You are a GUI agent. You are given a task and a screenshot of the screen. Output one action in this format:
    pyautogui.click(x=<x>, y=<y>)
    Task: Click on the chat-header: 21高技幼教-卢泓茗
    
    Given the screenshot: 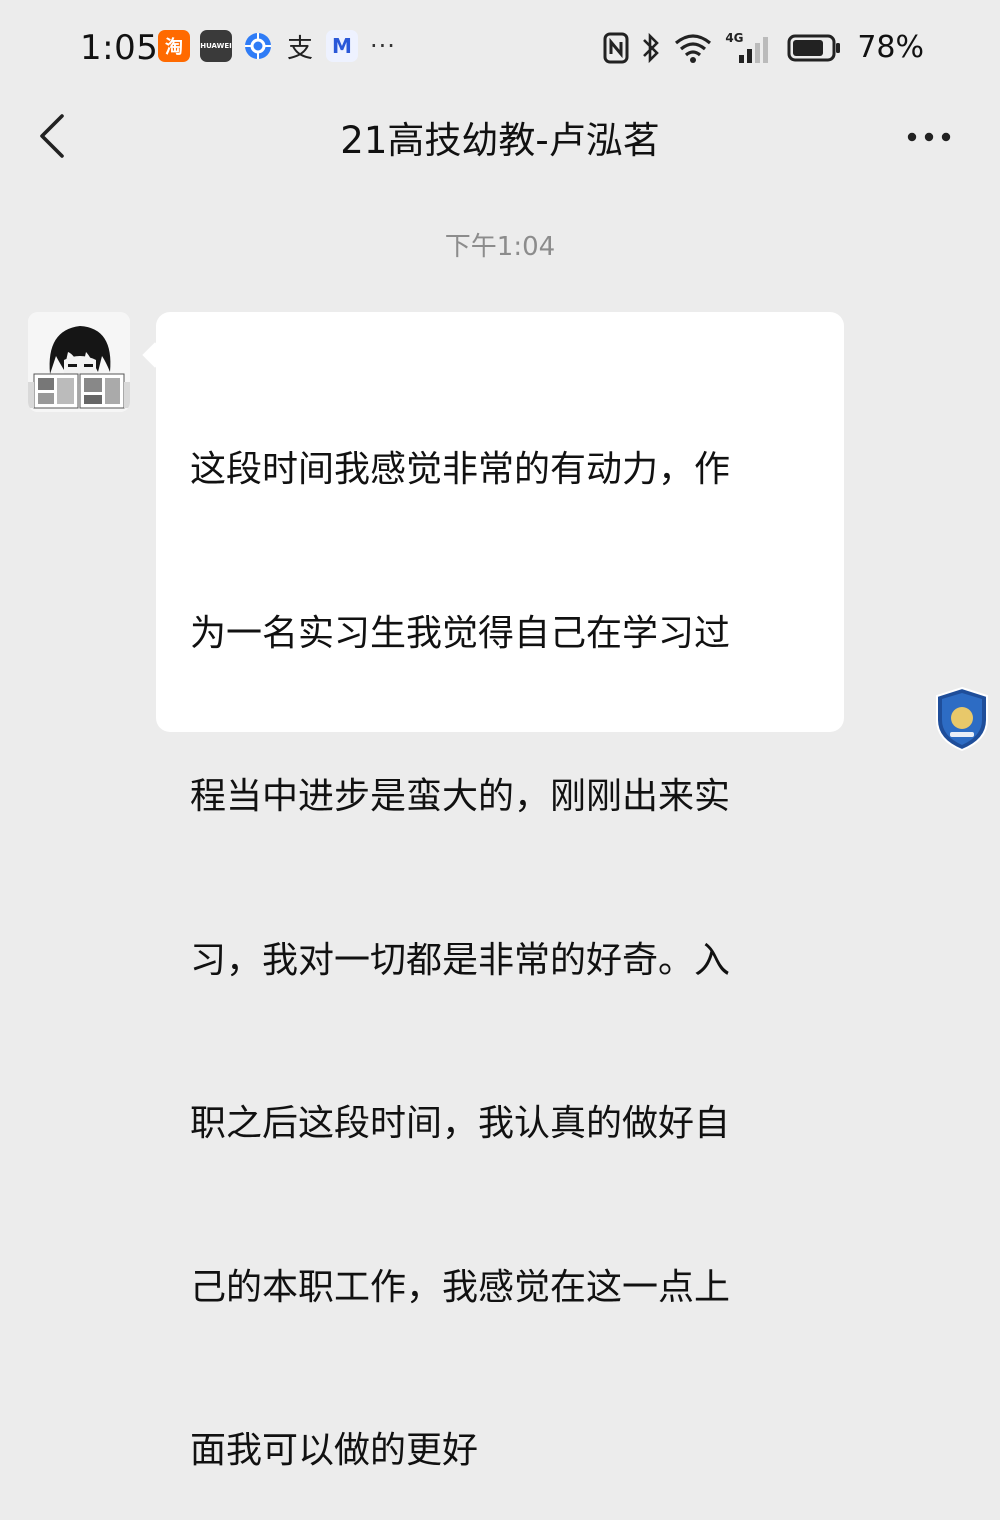 What is the action you would take?
    pyautogui.click(x=500, y=139)
    